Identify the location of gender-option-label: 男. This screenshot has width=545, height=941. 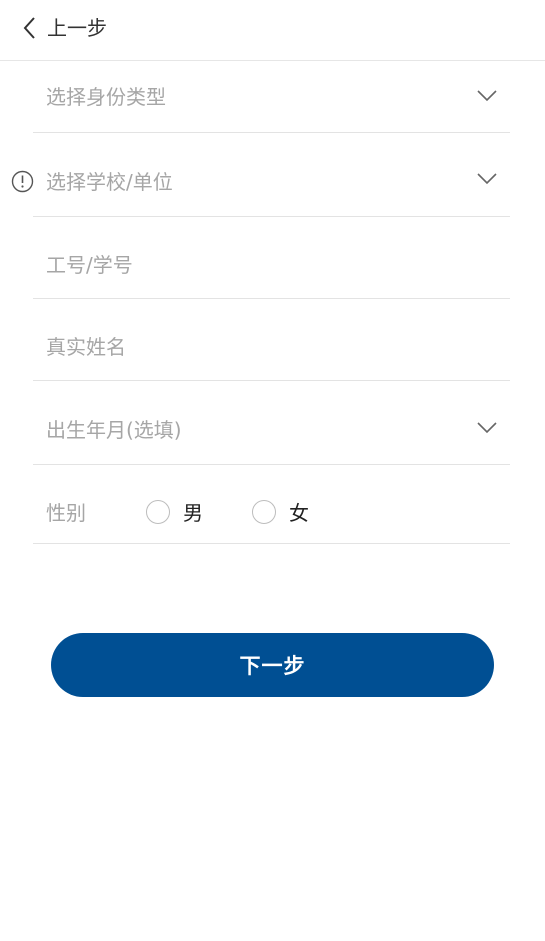
(193, 513).